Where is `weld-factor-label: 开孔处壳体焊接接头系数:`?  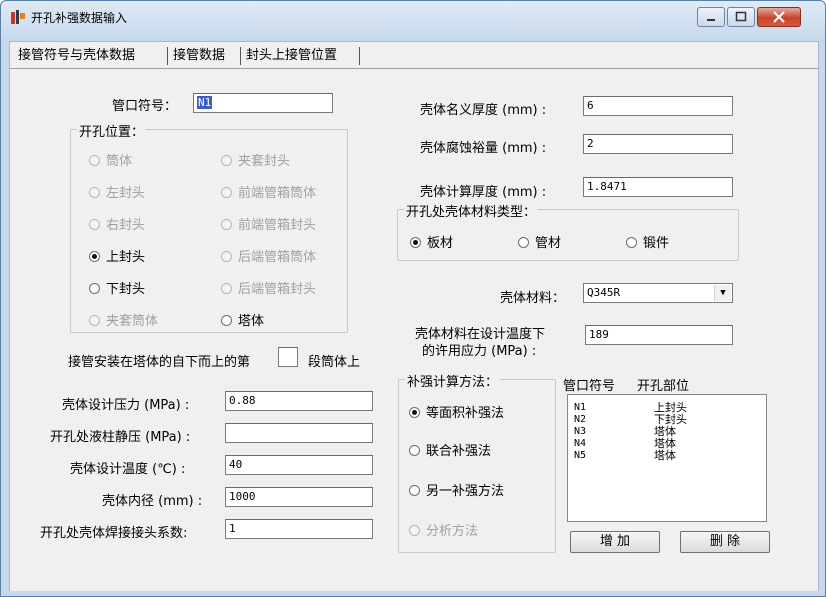
weld-factor-label: 开孔处壳体焊接接头系数: is located at coordinates (114, 533).